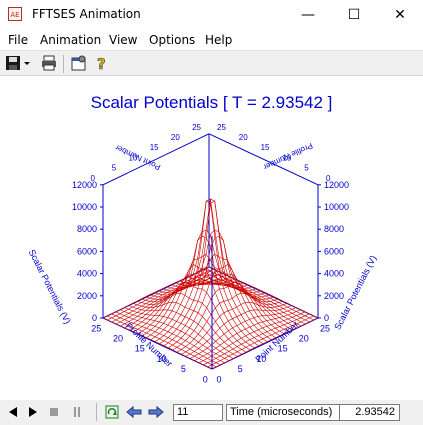 Image resolution: width=423 pixels, height=425 pixels. I want to click on pause-icon, so click(77, 412).